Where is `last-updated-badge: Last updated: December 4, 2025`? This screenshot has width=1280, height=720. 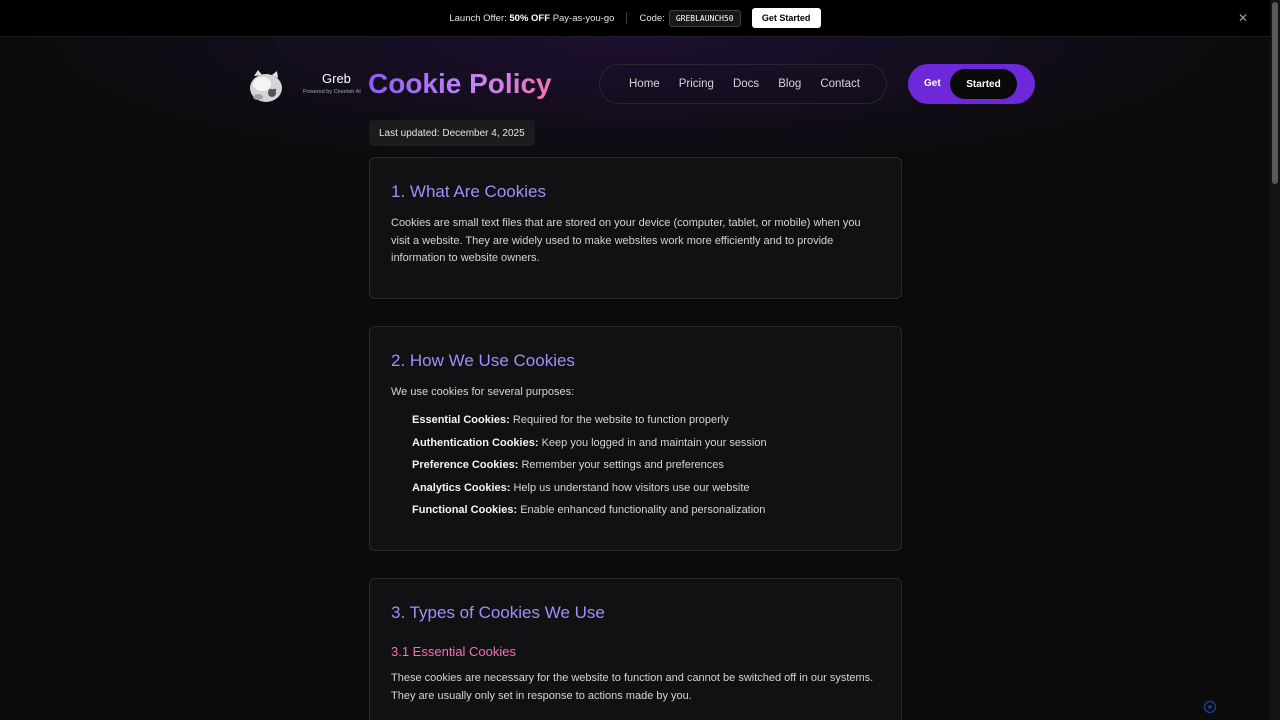 last-updated-badge: Last updated: December 4, 2025 is located at coordinates (452, 133).